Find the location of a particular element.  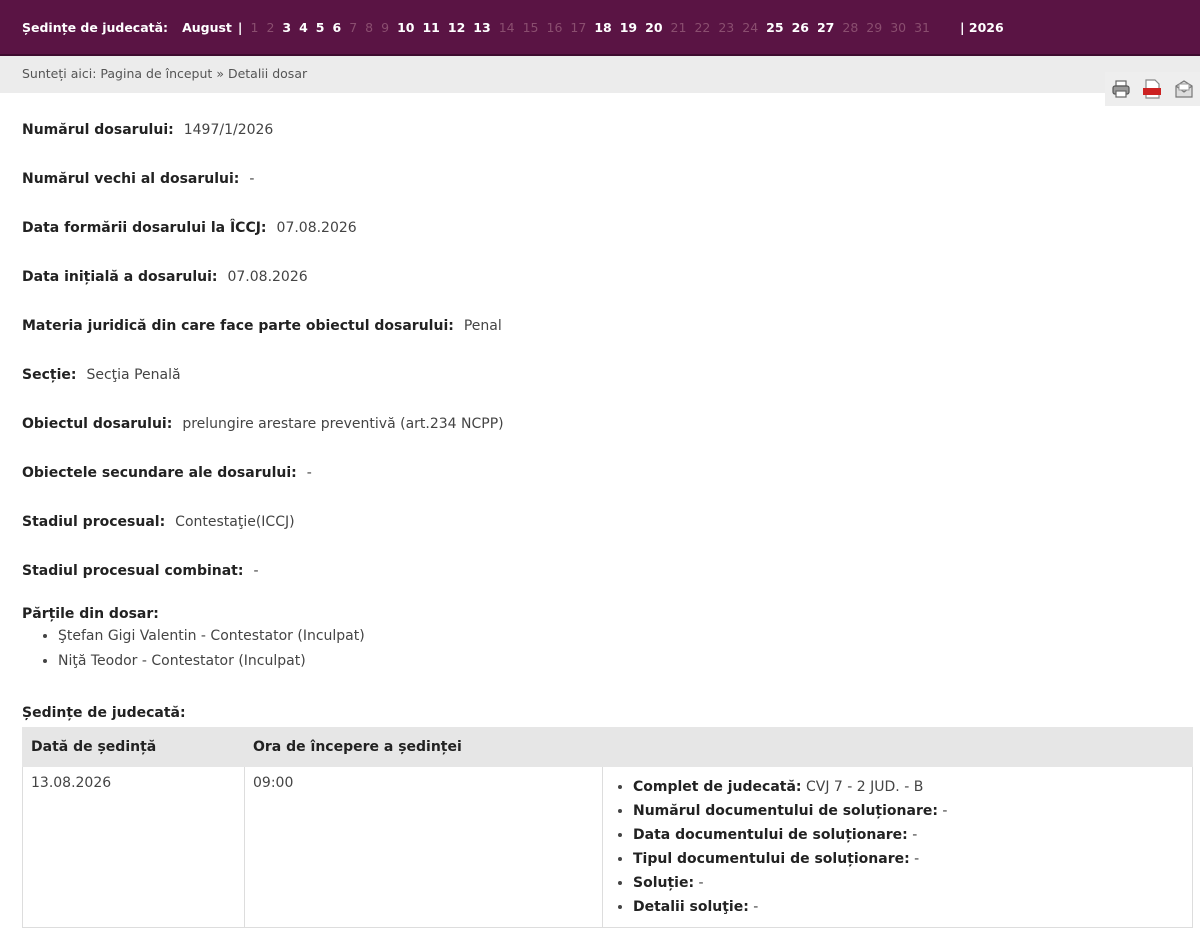

party-item: Niţă Teodor - Contestator (Inculpat) is located at coordinates (211, 661).